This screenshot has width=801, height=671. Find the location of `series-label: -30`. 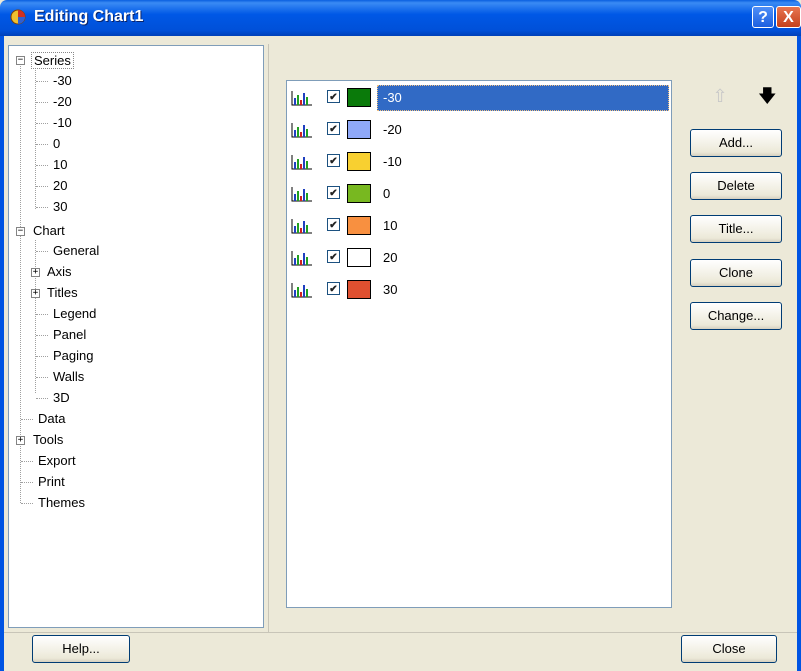

series-label: -30 is located at coordinates (392, 98).